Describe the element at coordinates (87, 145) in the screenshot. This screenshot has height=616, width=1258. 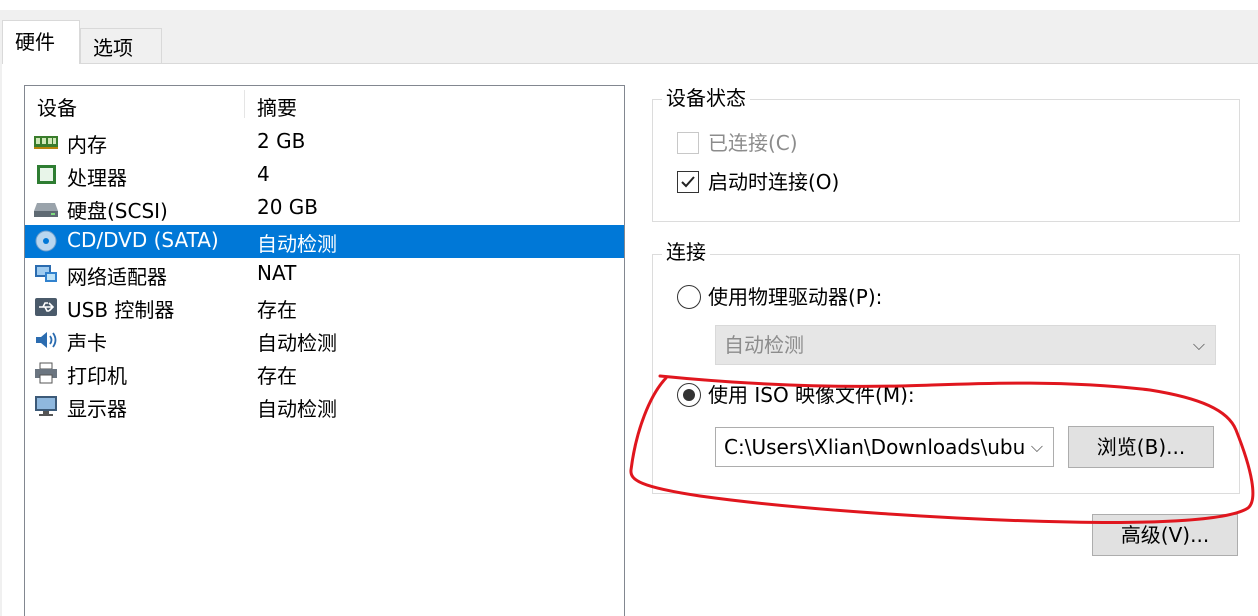
I see `device-name: 内存` at that location.